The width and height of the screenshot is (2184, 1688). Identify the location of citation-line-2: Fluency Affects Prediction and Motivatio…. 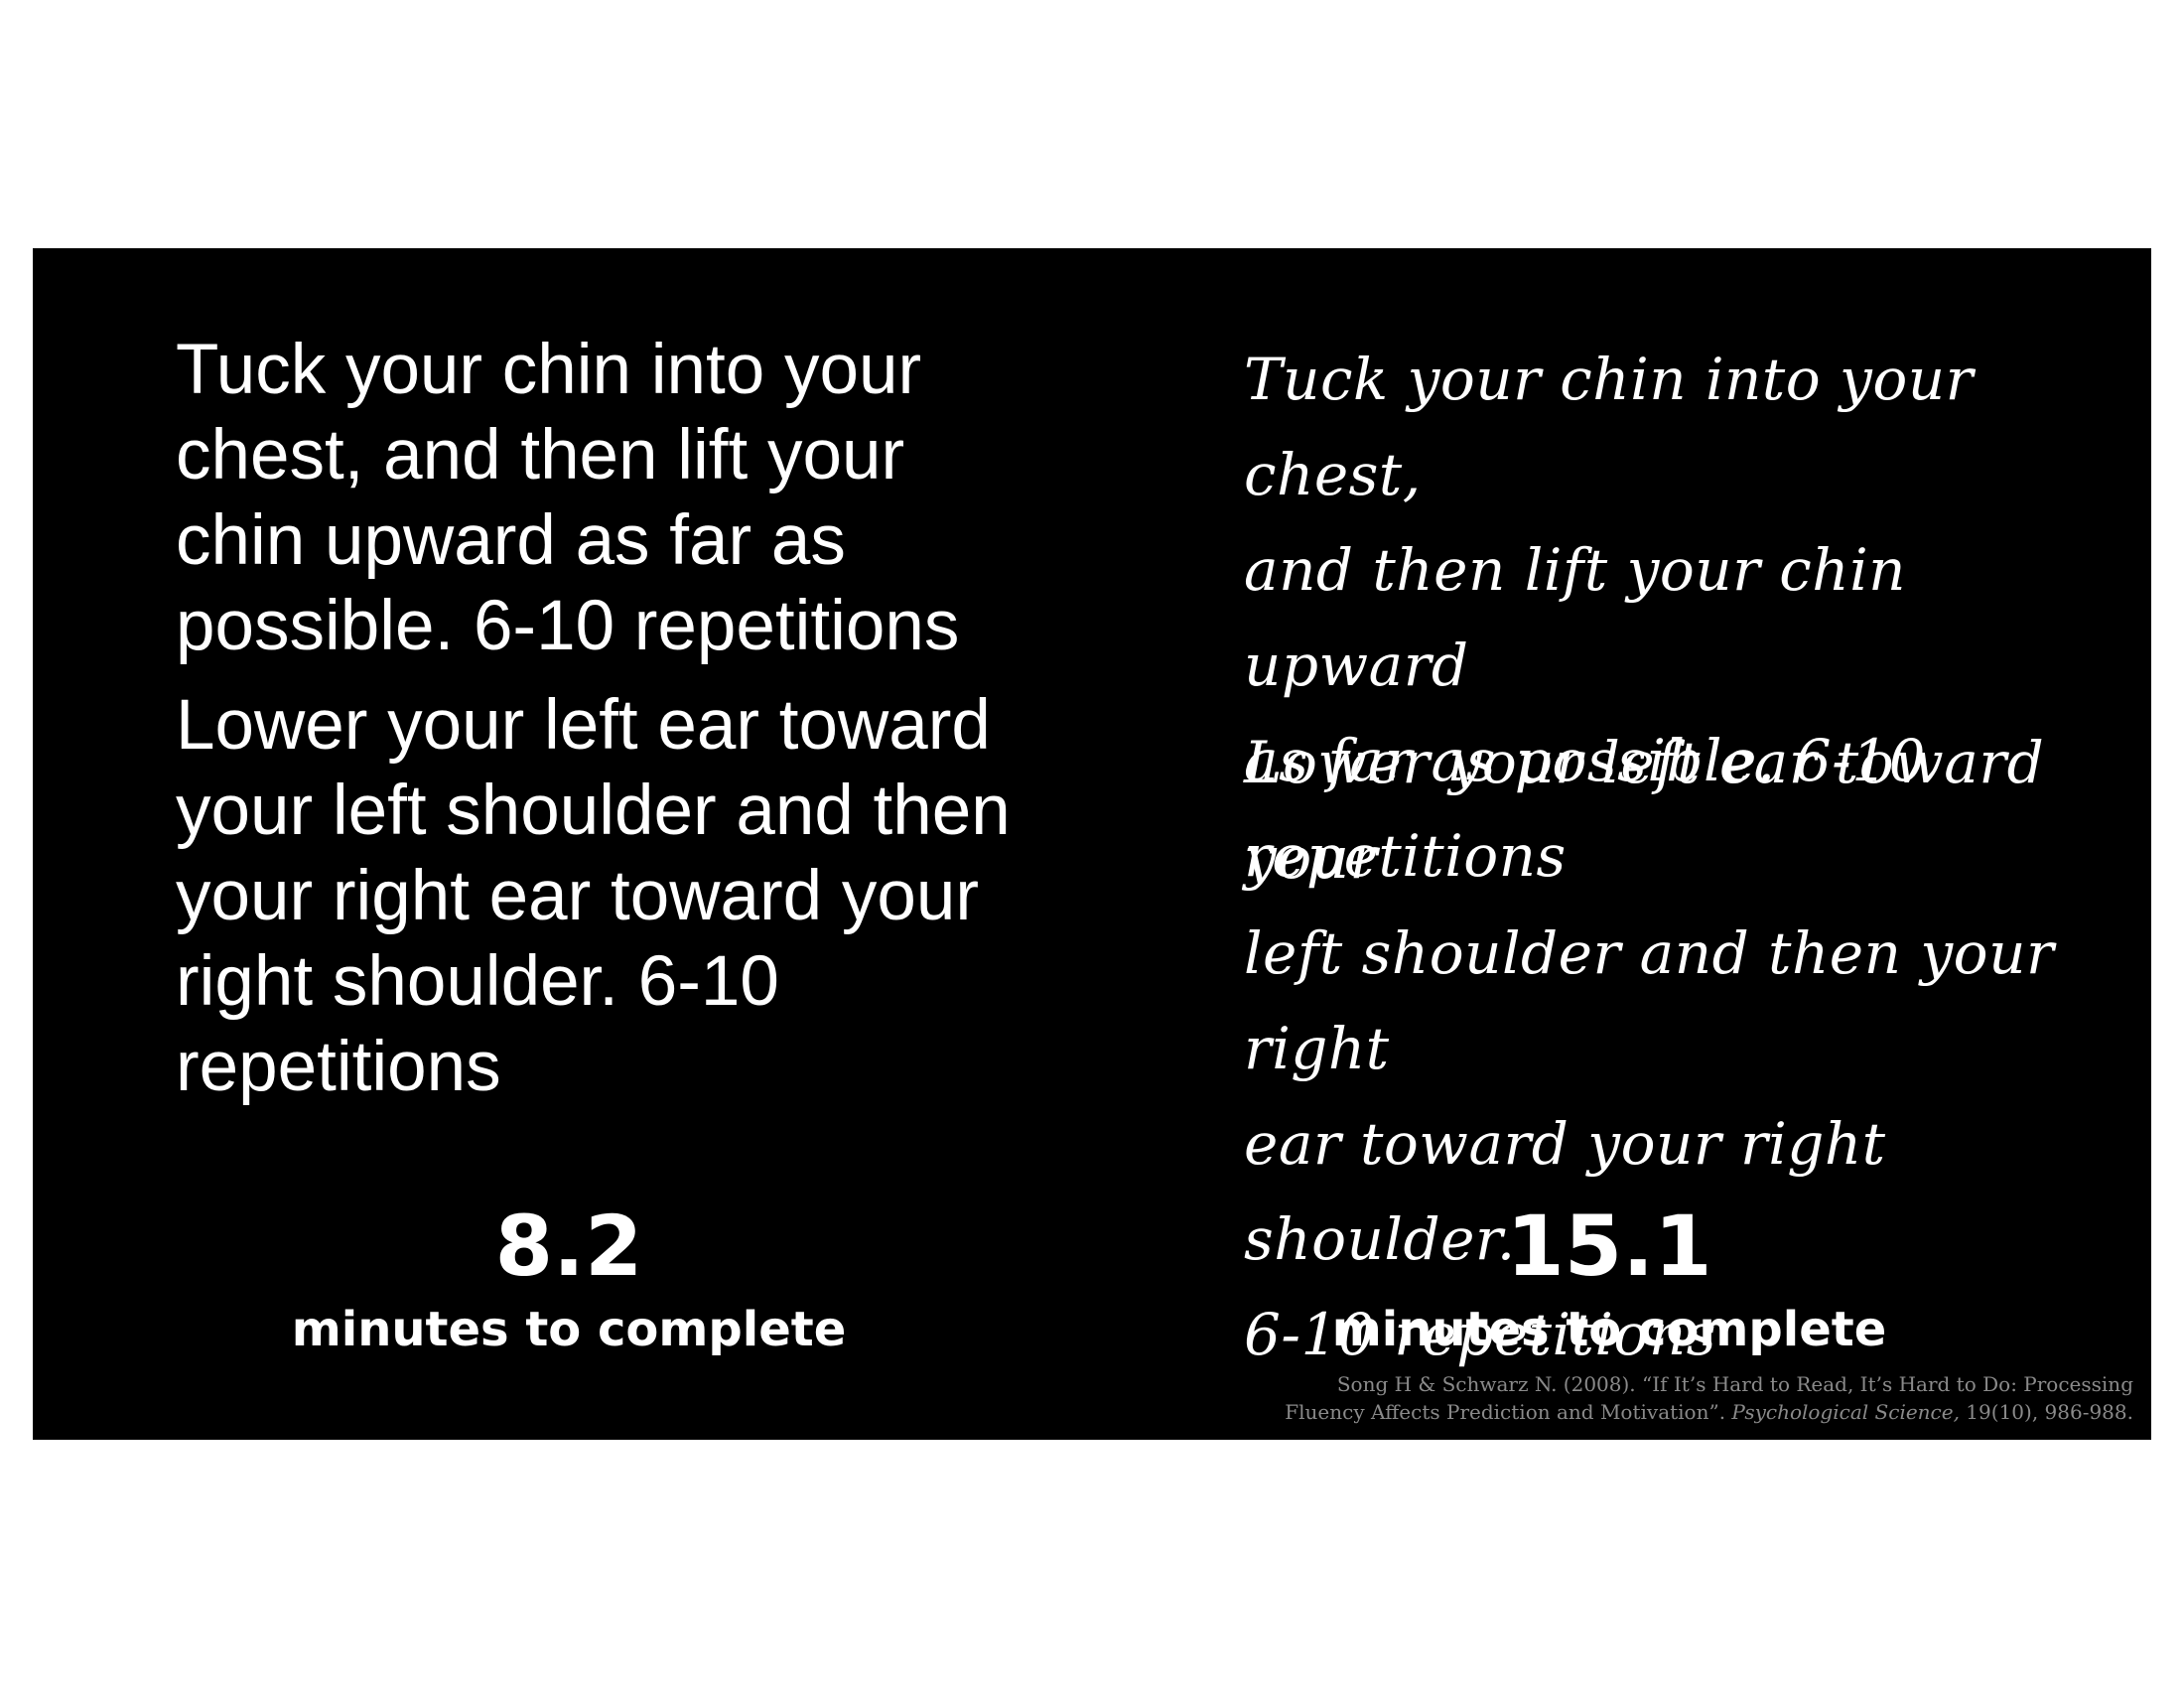
(1637, 1412).